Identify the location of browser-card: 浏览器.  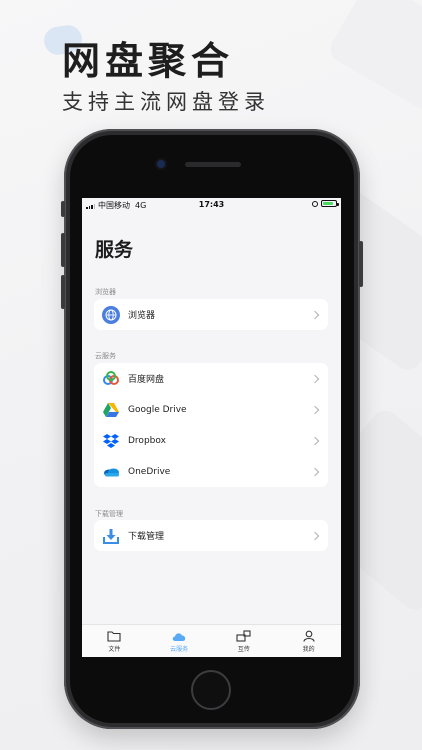
(211, 314).